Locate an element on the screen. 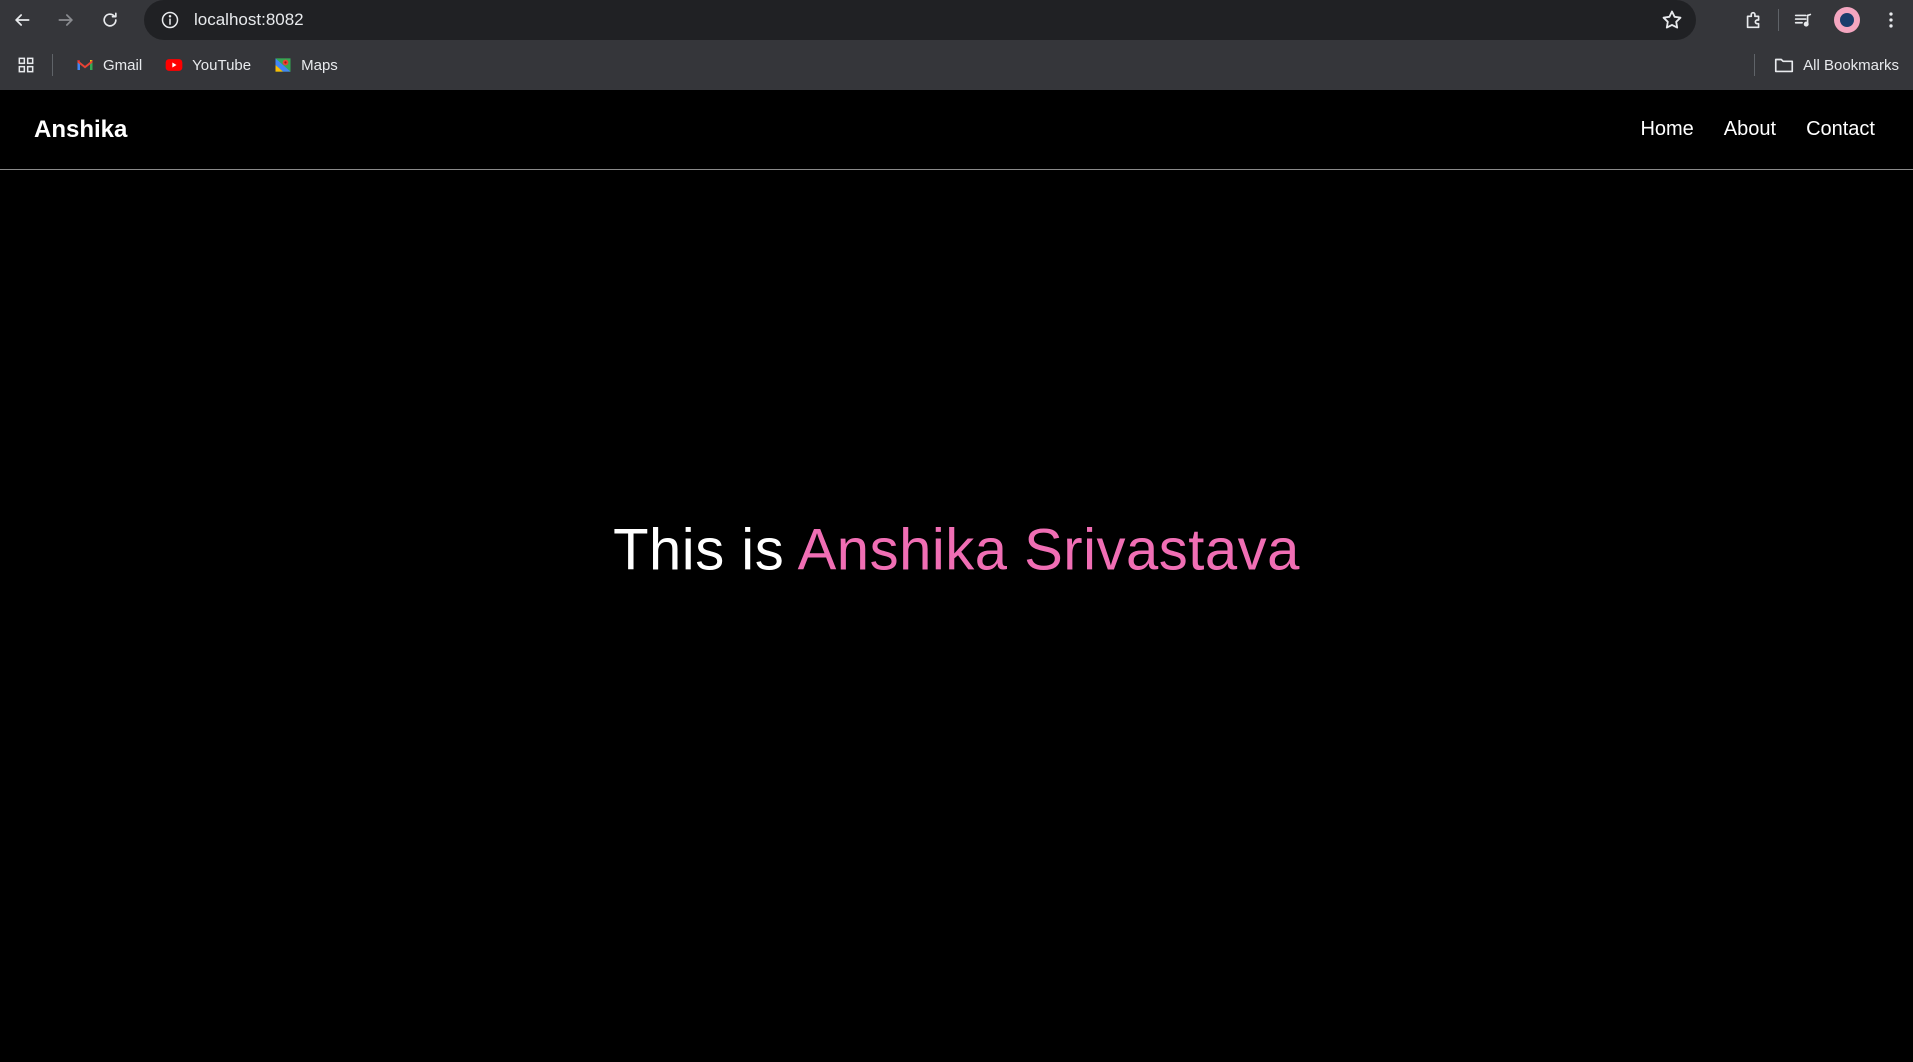 This screenshot has height=1062, width=1913. browser-toolbar: localhost:8082 is located at coordinates (956, 20).